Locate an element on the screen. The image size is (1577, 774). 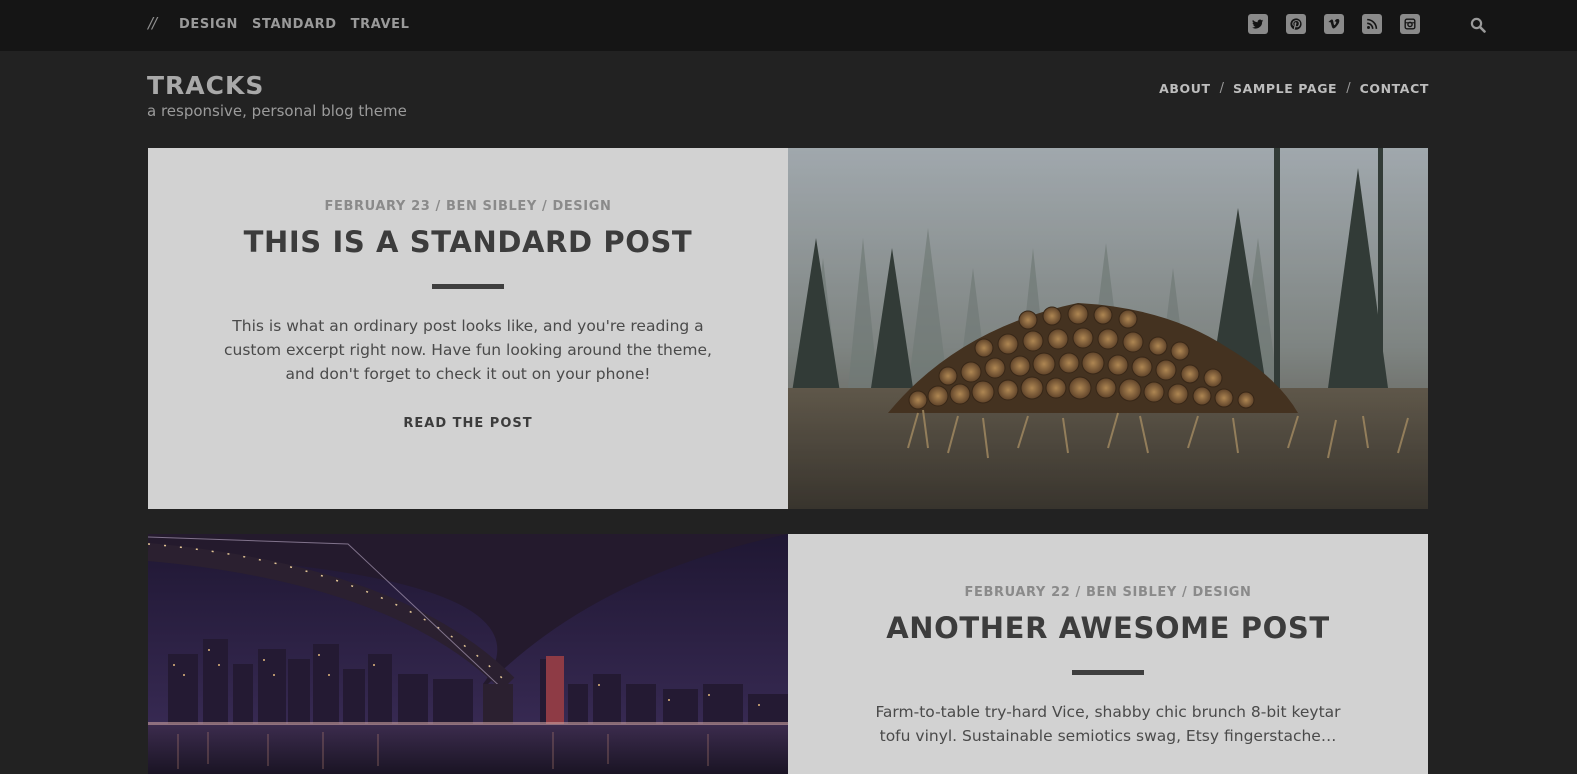
instagram-icon is located at coordinates (1410, 24).